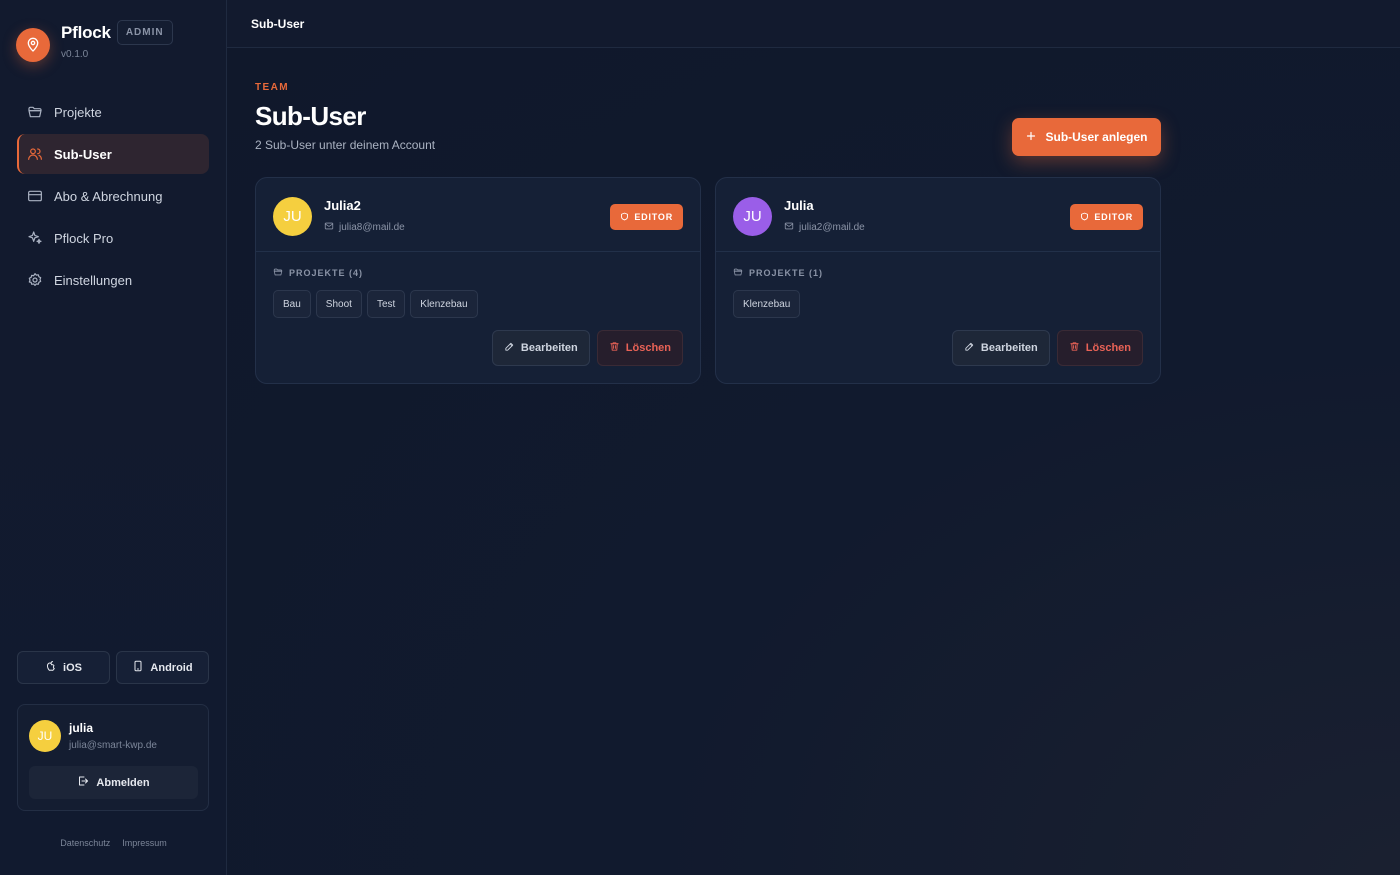 The width and height of the screenshot is (1400, 875). I want to click on create-sub-user-button: Sub-User anlegen, so click(1086, 137).